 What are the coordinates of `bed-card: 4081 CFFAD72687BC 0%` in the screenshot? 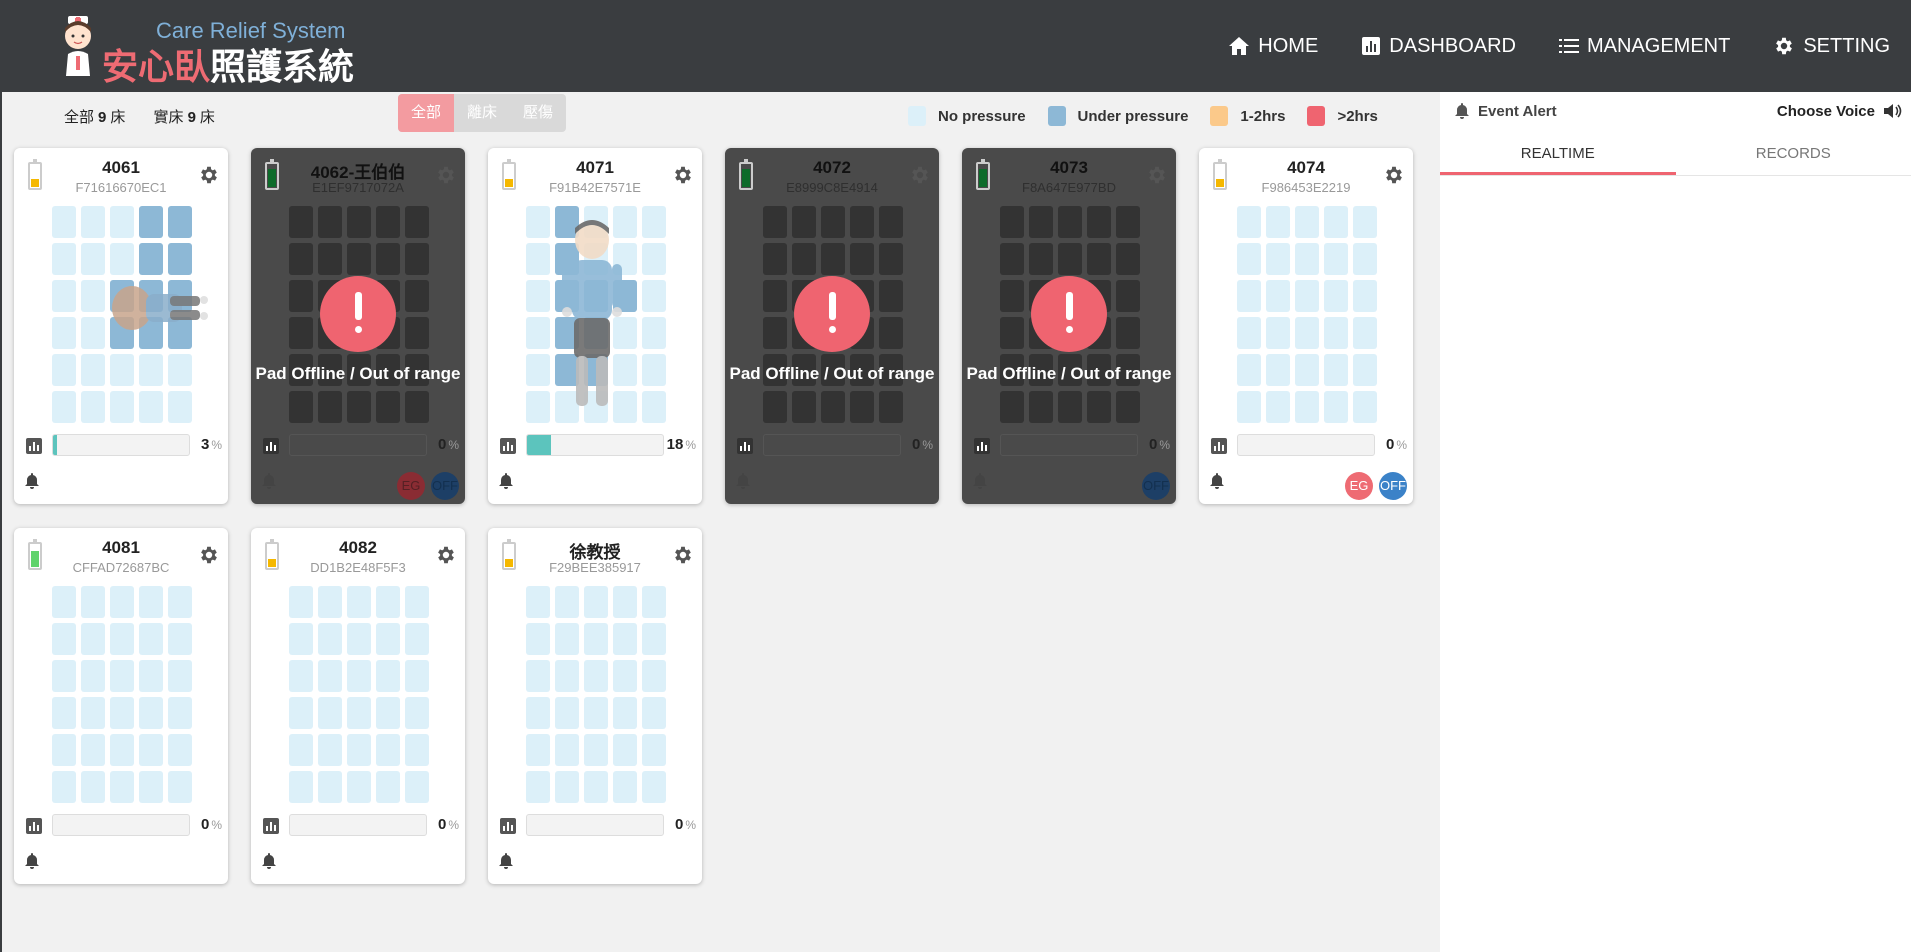 It's located at (121, 706).